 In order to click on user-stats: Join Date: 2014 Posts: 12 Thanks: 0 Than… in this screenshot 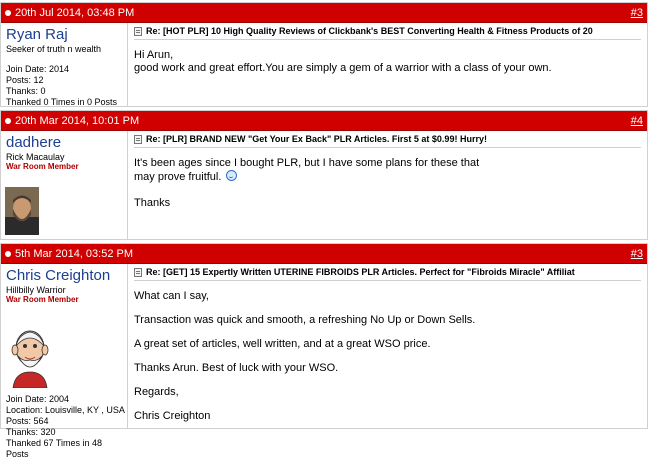, I will do `click(64, 86)`.